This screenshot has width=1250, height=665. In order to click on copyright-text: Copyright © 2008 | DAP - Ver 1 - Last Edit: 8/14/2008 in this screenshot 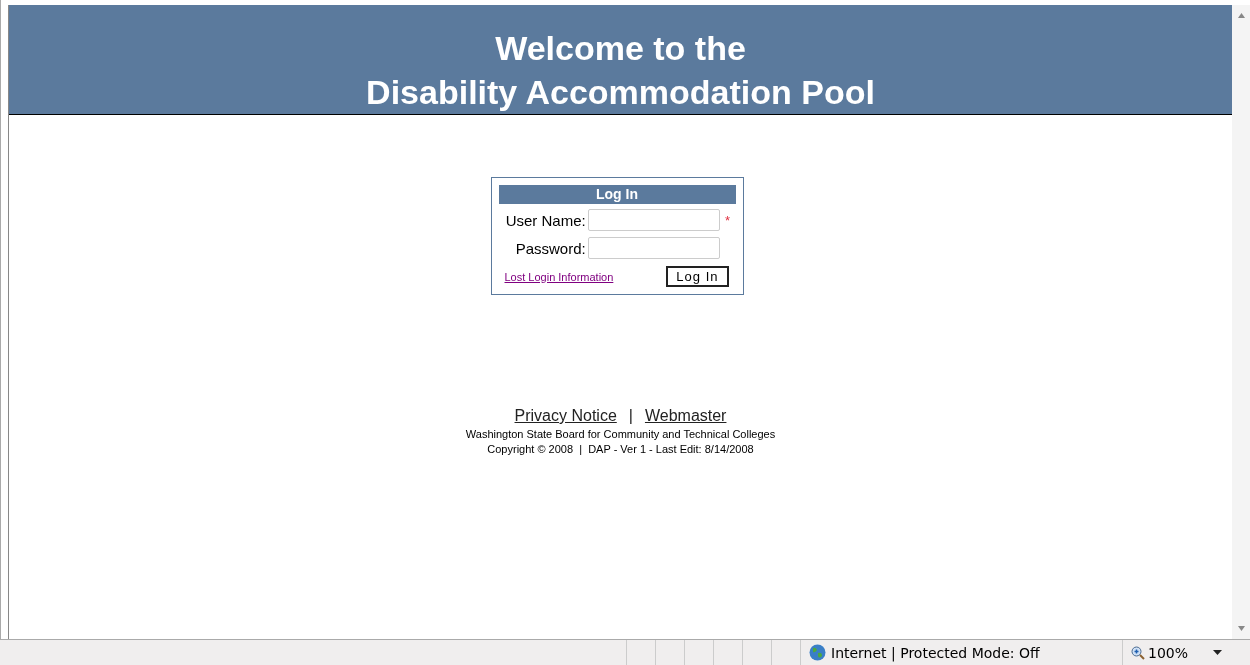, I will do `click(620, 449)`.